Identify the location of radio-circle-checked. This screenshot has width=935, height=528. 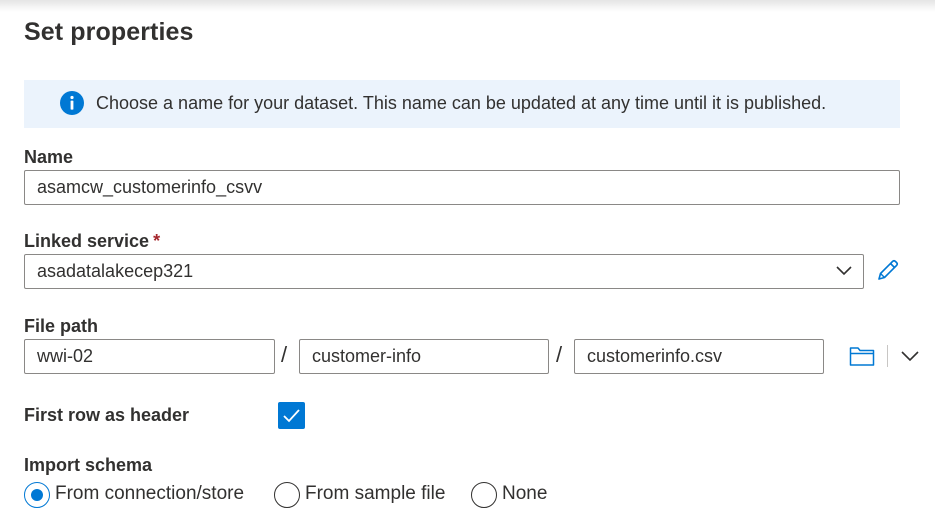
(37, 495).